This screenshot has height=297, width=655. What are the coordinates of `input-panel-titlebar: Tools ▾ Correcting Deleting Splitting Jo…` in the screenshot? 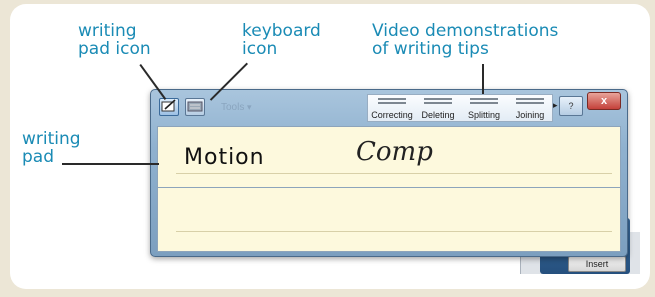 It's located at (389, 107).